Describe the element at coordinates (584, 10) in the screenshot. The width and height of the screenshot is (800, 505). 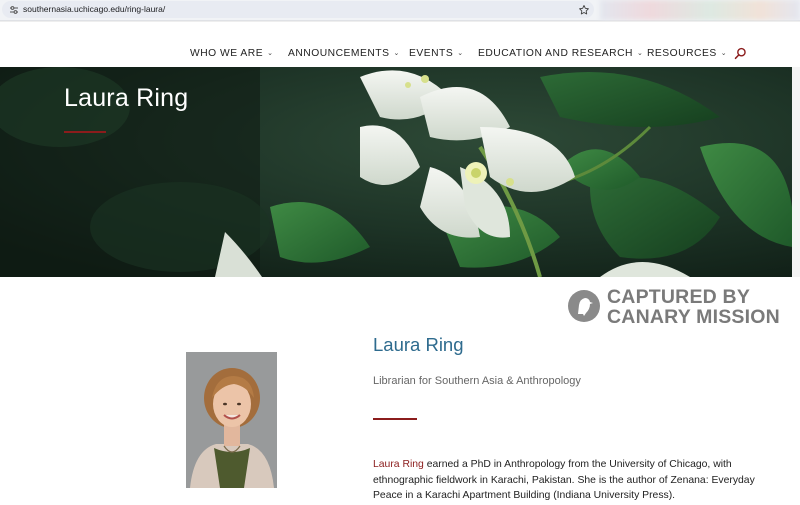
I see `star-icon` at that location.